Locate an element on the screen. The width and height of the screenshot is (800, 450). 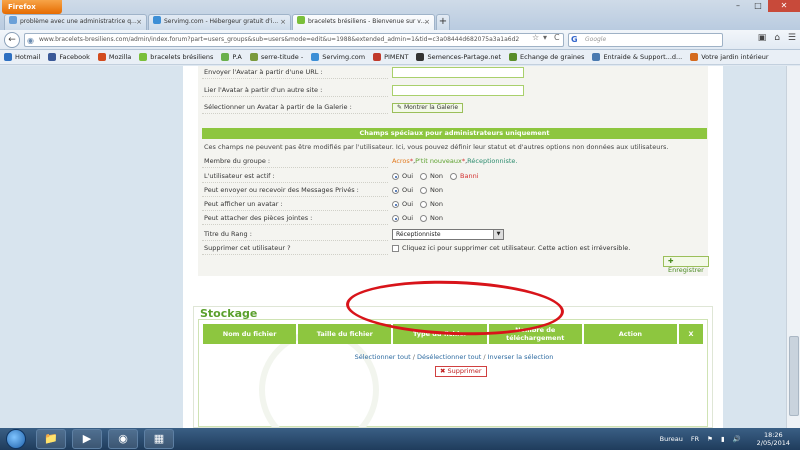
close-window-button: ✕ is located at coordinates (784, 6).